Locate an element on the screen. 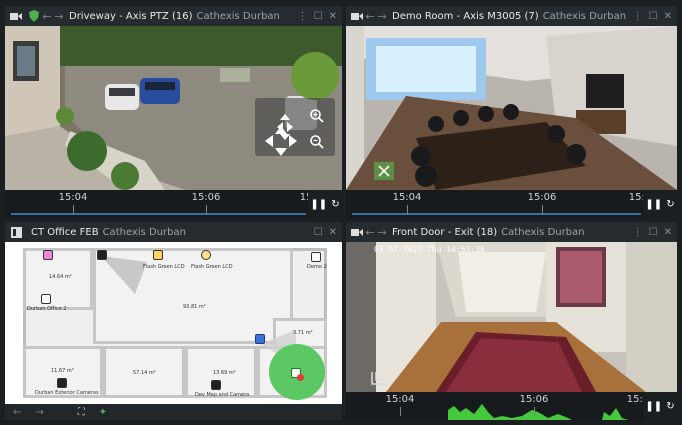  camera-fov-active is located at coordinates (293, 365).